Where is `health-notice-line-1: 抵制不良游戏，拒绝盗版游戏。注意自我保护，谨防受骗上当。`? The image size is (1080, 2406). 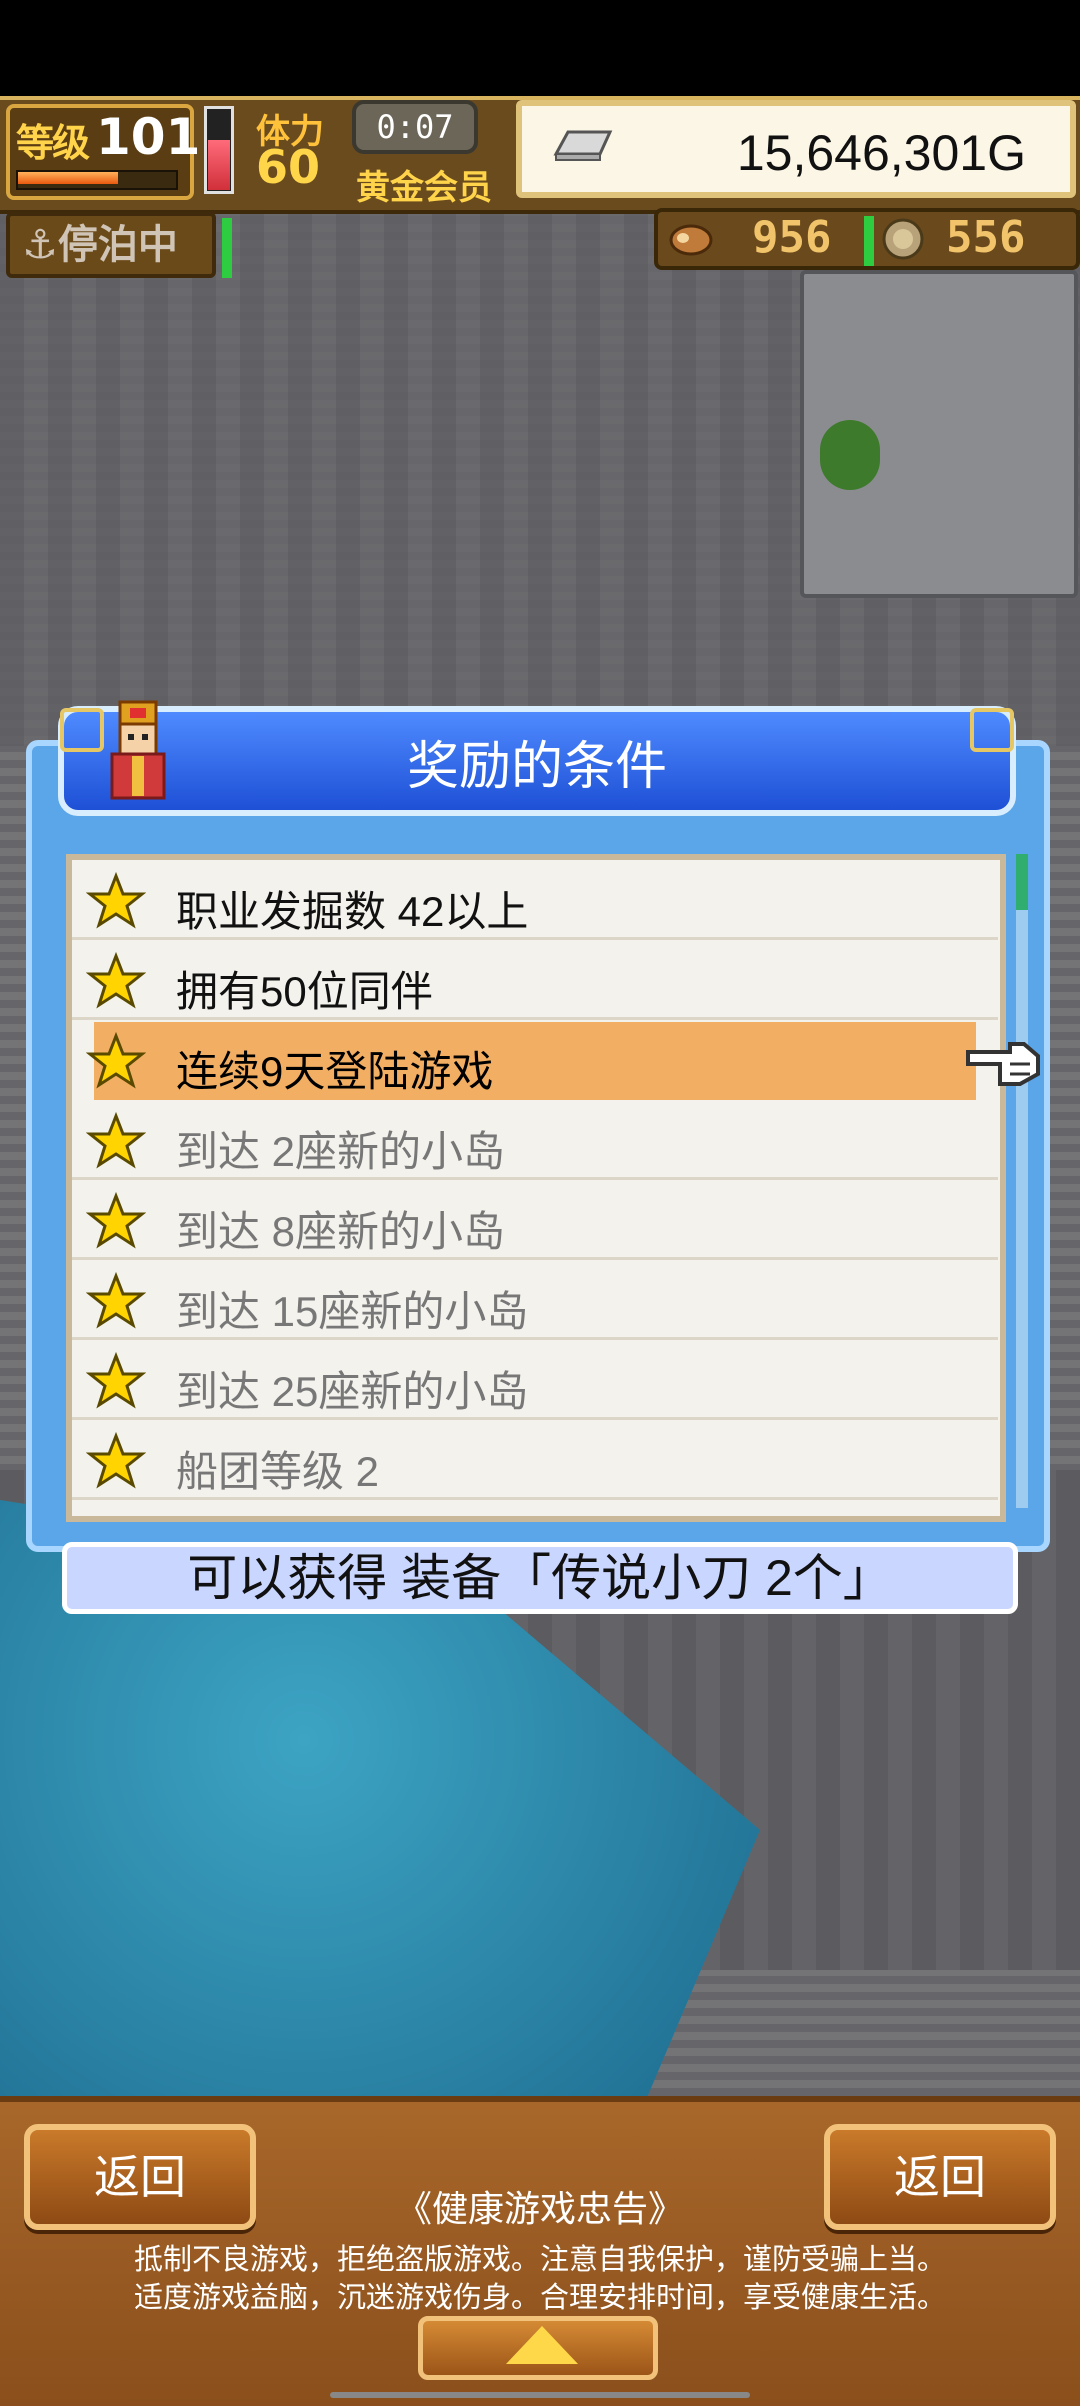 health-notice-line-1: 抵制不良游戏，拒绝盗版游戏。注意自我保护，谨防受骗上当。 is located at coordinates (539, 2260).